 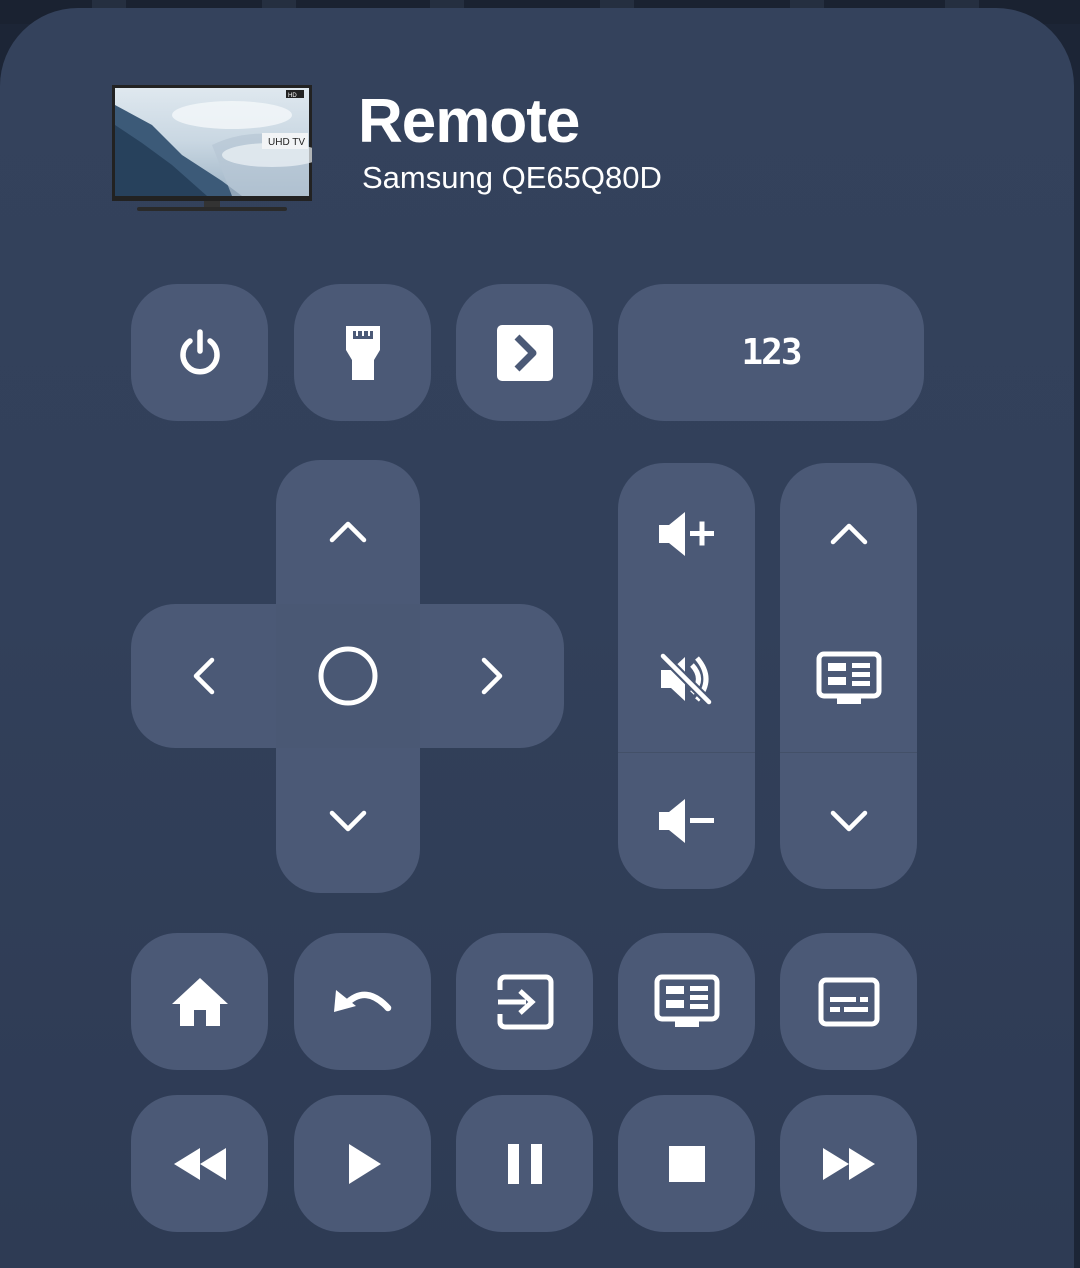 What do you see at coordinates (217, 150) in the screenshot?
I see `tv-thumbnail: UHD TV HD` at bounding box center [217, 150].